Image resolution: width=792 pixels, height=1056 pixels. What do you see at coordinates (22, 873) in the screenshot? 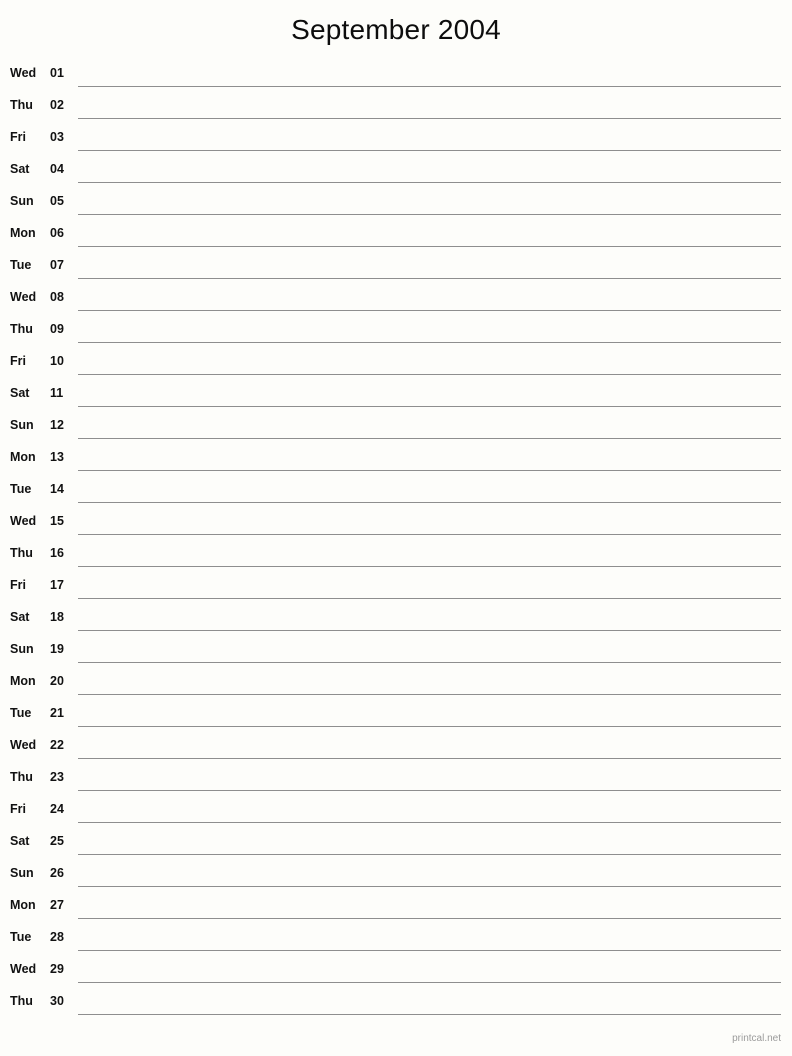
I see `weekday-label: Sun` at bounding box center [22, 873].